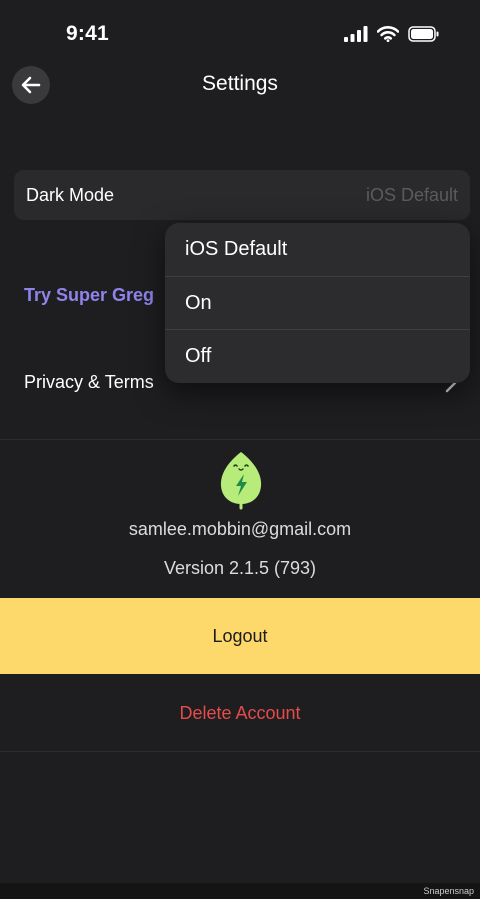 The image size is (480, 899). I want to click on menu-option-on: On, so click(317, 302).